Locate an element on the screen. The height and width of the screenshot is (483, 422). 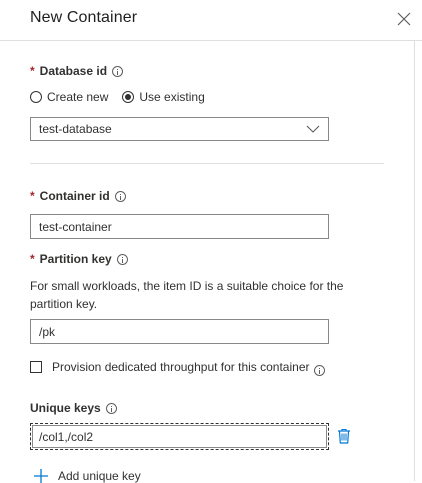
radio-create-new-circle is located at coordinates (36, 97).